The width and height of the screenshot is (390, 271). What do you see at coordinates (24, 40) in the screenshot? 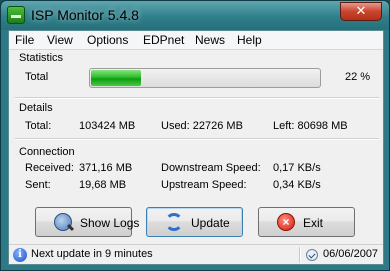
I see `menu-file: File` at bounding box center [24, 40].